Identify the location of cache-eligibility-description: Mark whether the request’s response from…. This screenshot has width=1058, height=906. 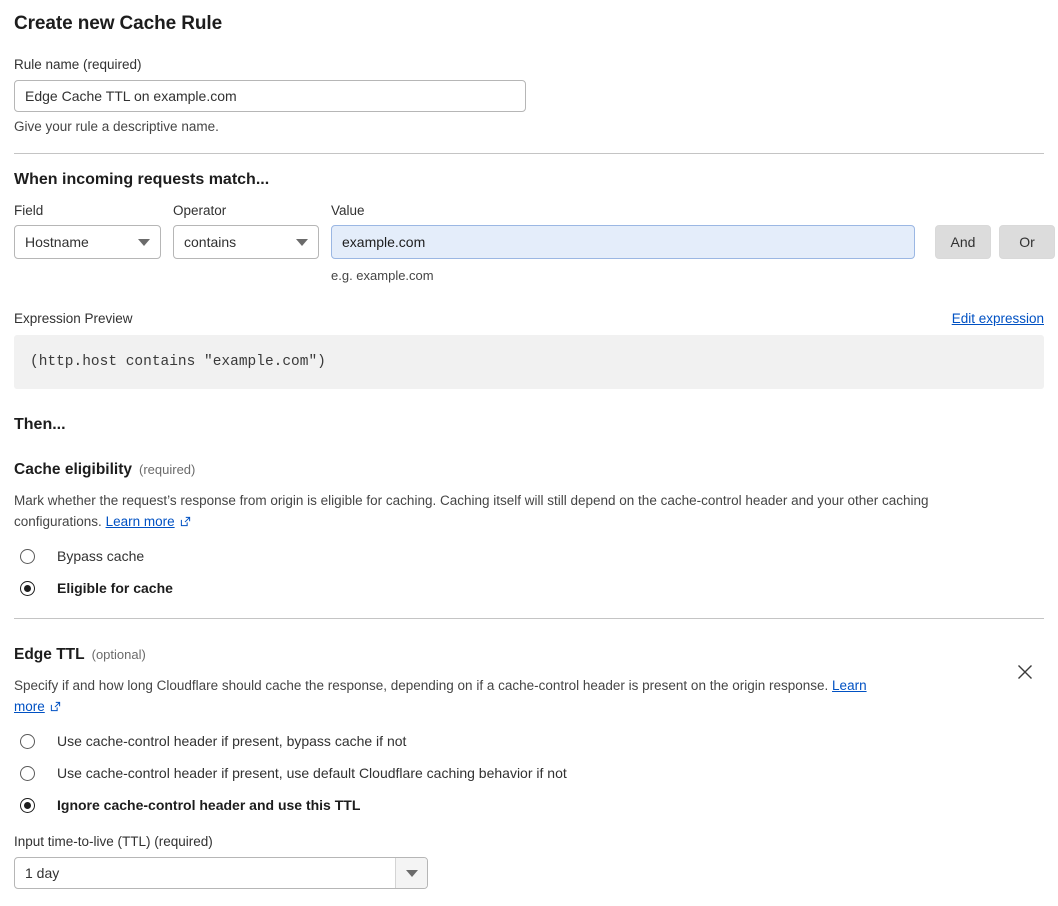
(514, 511).